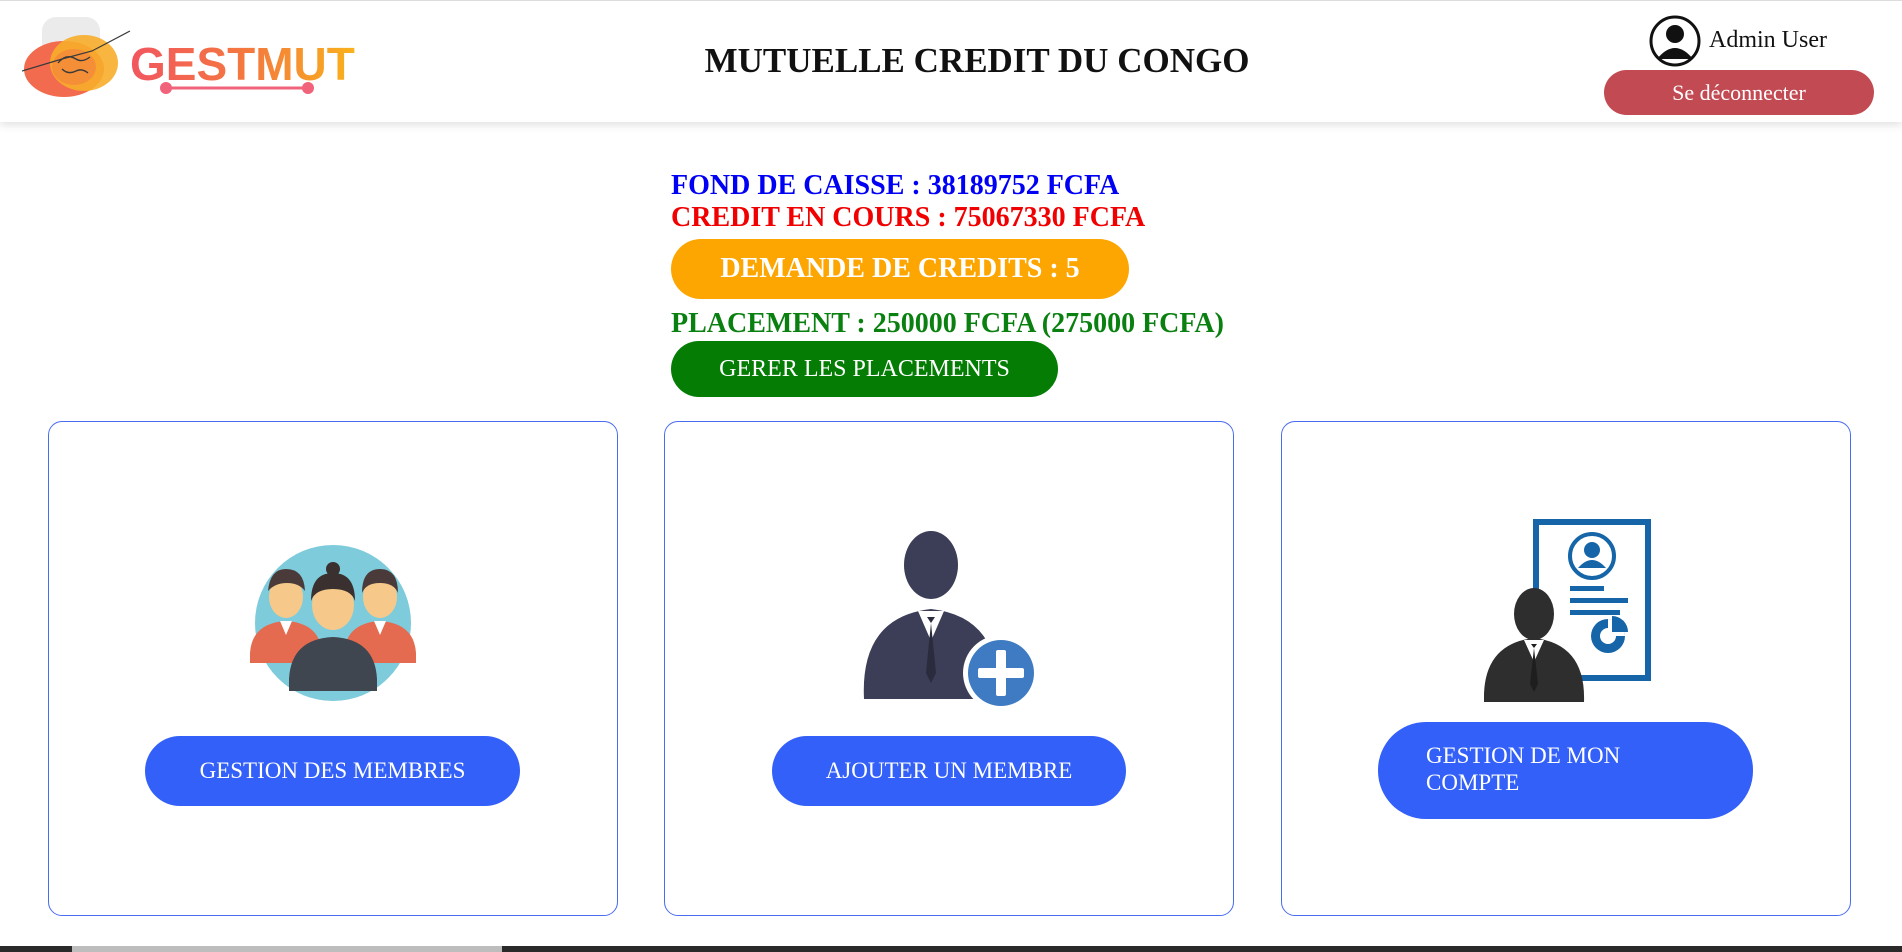 The height and width of the screenshot is (952, 1902). Describe the element at coordinates (895, 185) in the screenshot. I see `fond-de-caisse-text: FOND DE CAISSE : 38189752 FCFA` at that location.